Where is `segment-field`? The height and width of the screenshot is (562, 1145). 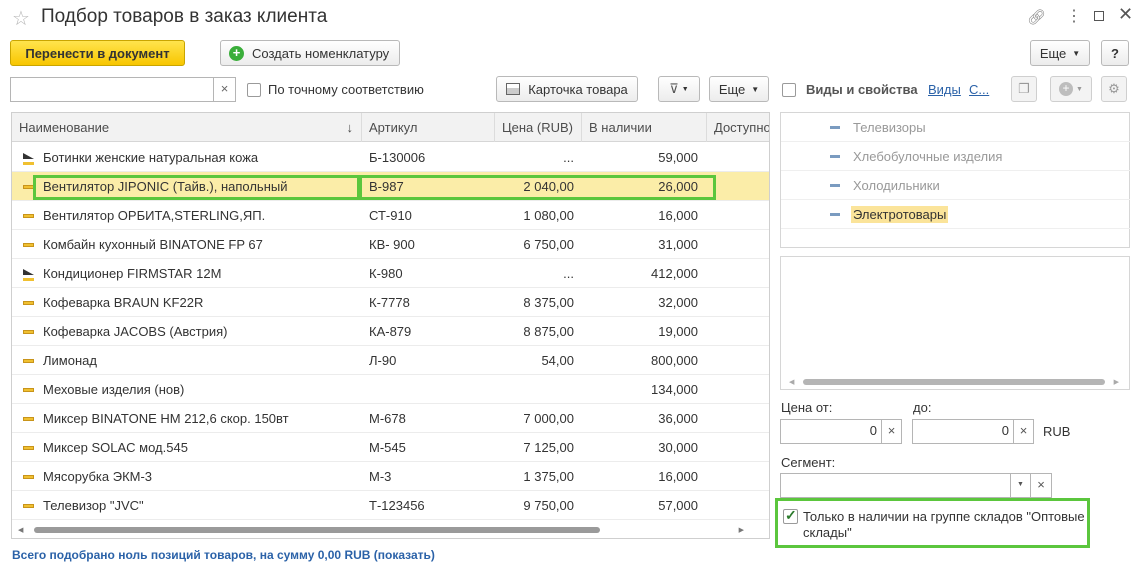
segment-field is located at coordinates (895, 485).